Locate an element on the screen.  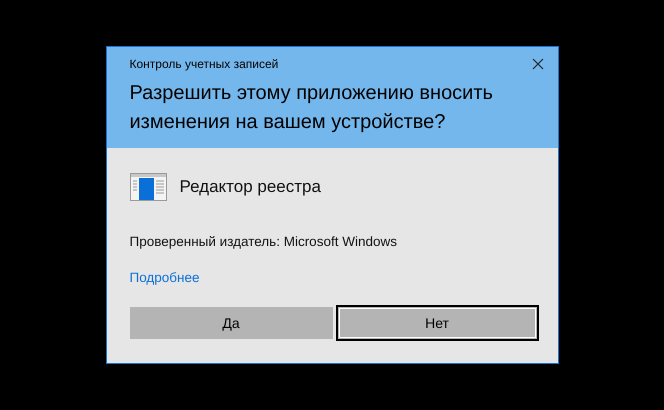
registry-editor-icon is located at coordinates (148, 187).